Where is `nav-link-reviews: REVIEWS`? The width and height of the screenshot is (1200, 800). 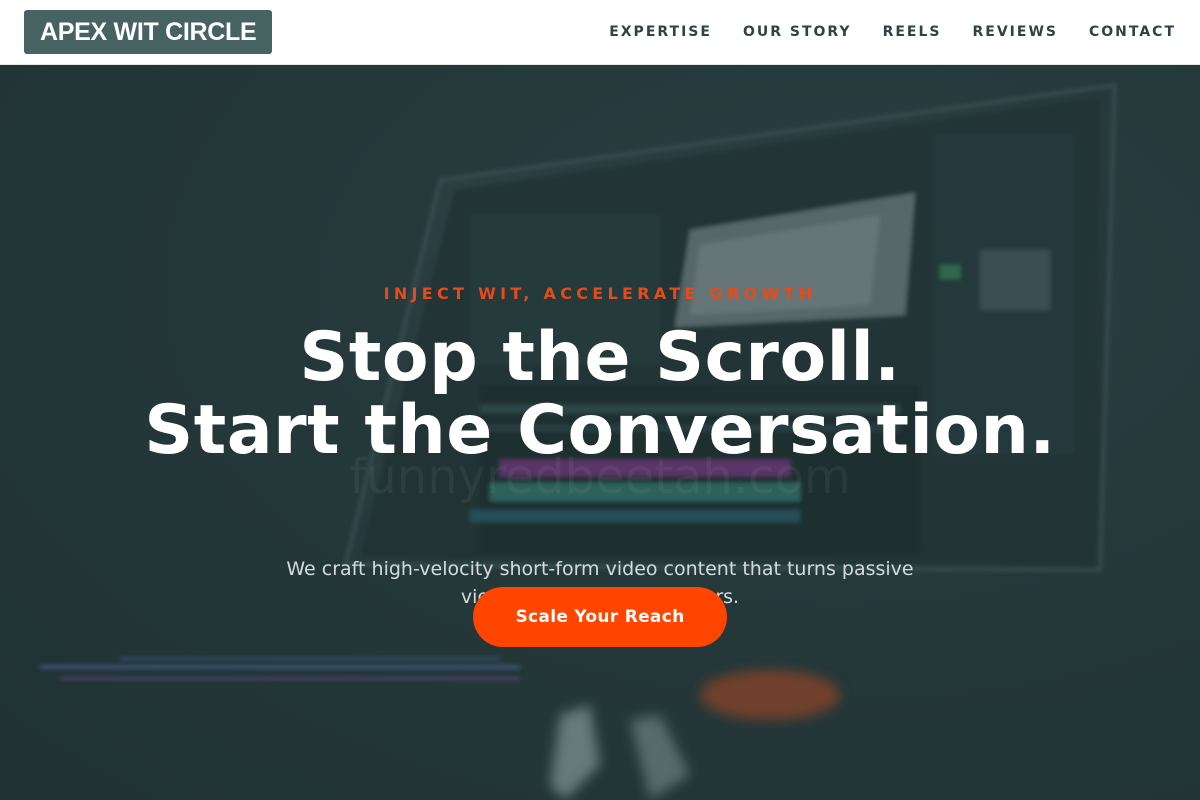
nav-link-reviews: REVIEWS is located at coordinates (1015, 32).